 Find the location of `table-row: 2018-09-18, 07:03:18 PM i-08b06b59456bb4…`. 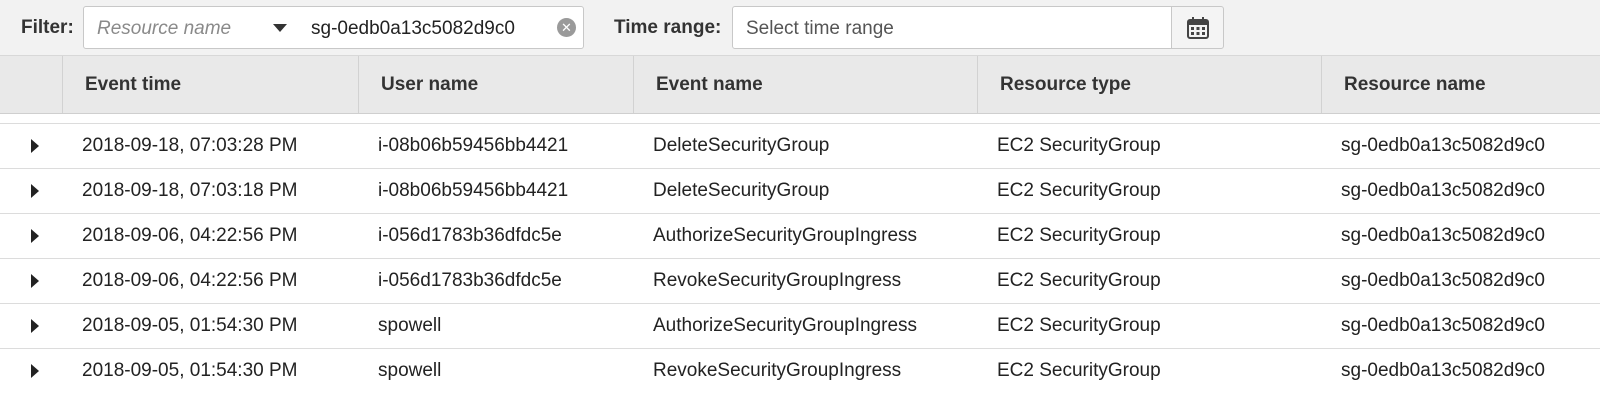

table-row: 2018-09-18, 07:03:18 PM i-08b06b59456bb4… is located at coordinates (800, 190).